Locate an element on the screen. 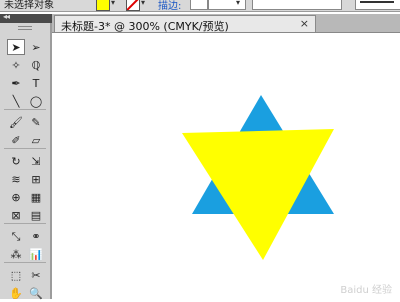  direct-selection-tool: ➢ is located at coordinates (36, 47).